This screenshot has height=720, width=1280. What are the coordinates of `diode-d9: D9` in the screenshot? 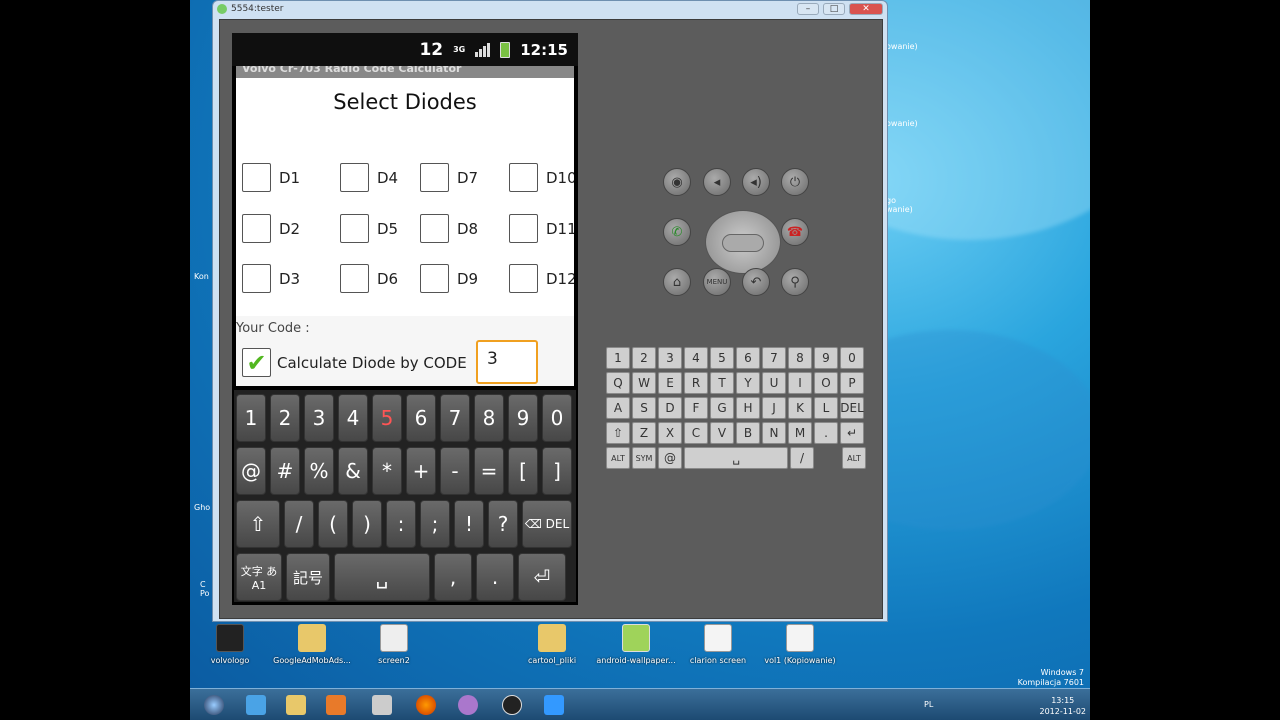 It's located at (449, 278).